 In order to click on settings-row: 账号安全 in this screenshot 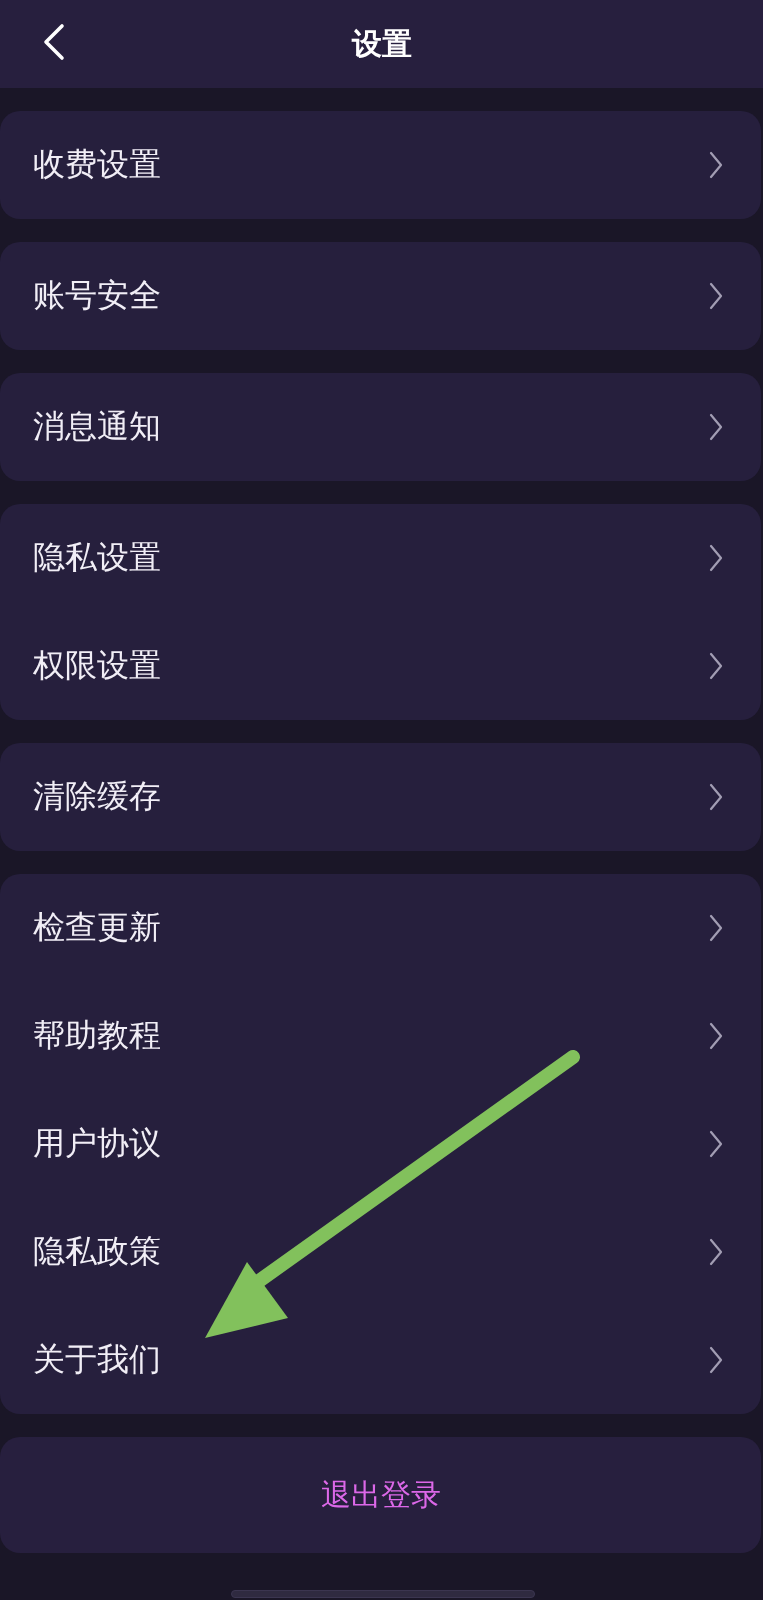, I will do `click(380, 296)`.